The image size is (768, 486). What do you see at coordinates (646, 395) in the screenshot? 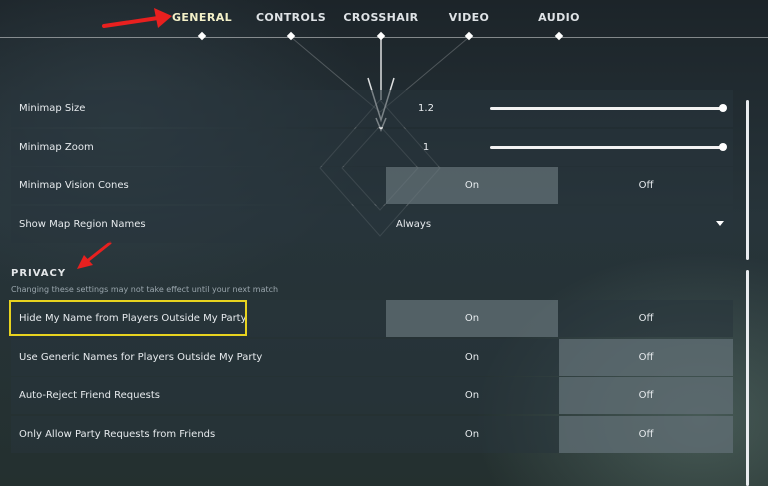
I see `auto-reject-off-button: Off` at bounding box center [646, 395].